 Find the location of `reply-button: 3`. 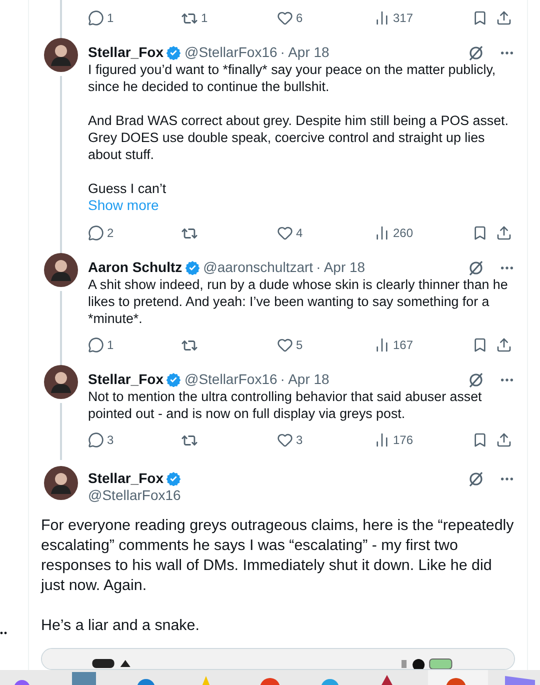

reply-button: 3 is located at coordinates (134, 440).